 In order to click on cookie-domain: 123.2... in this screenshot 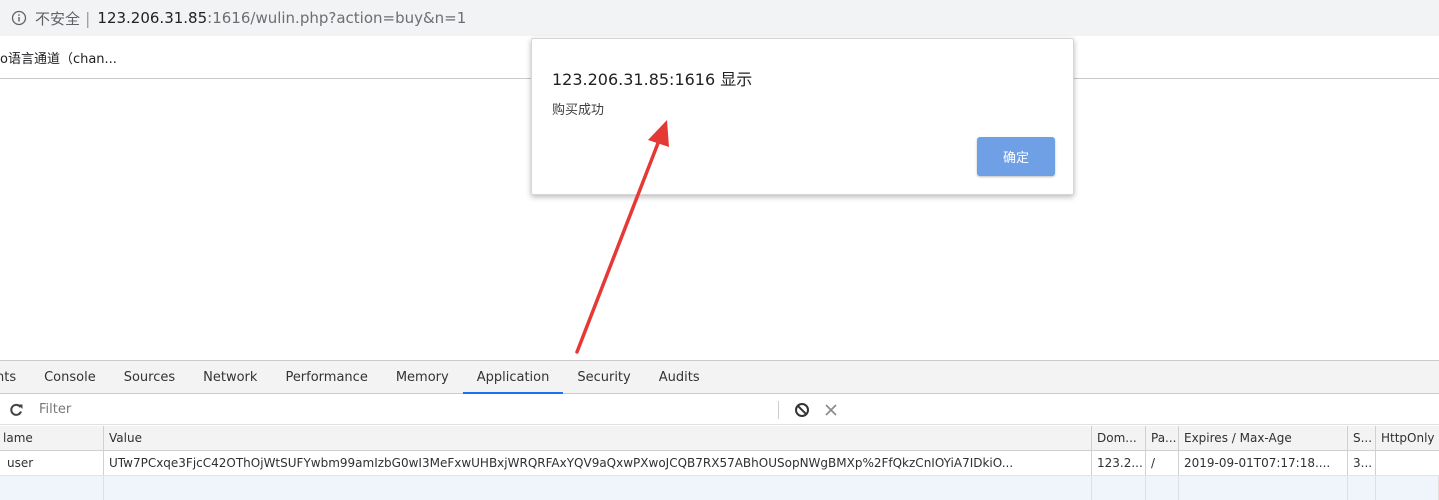, I will do `click(1119, 463)`.